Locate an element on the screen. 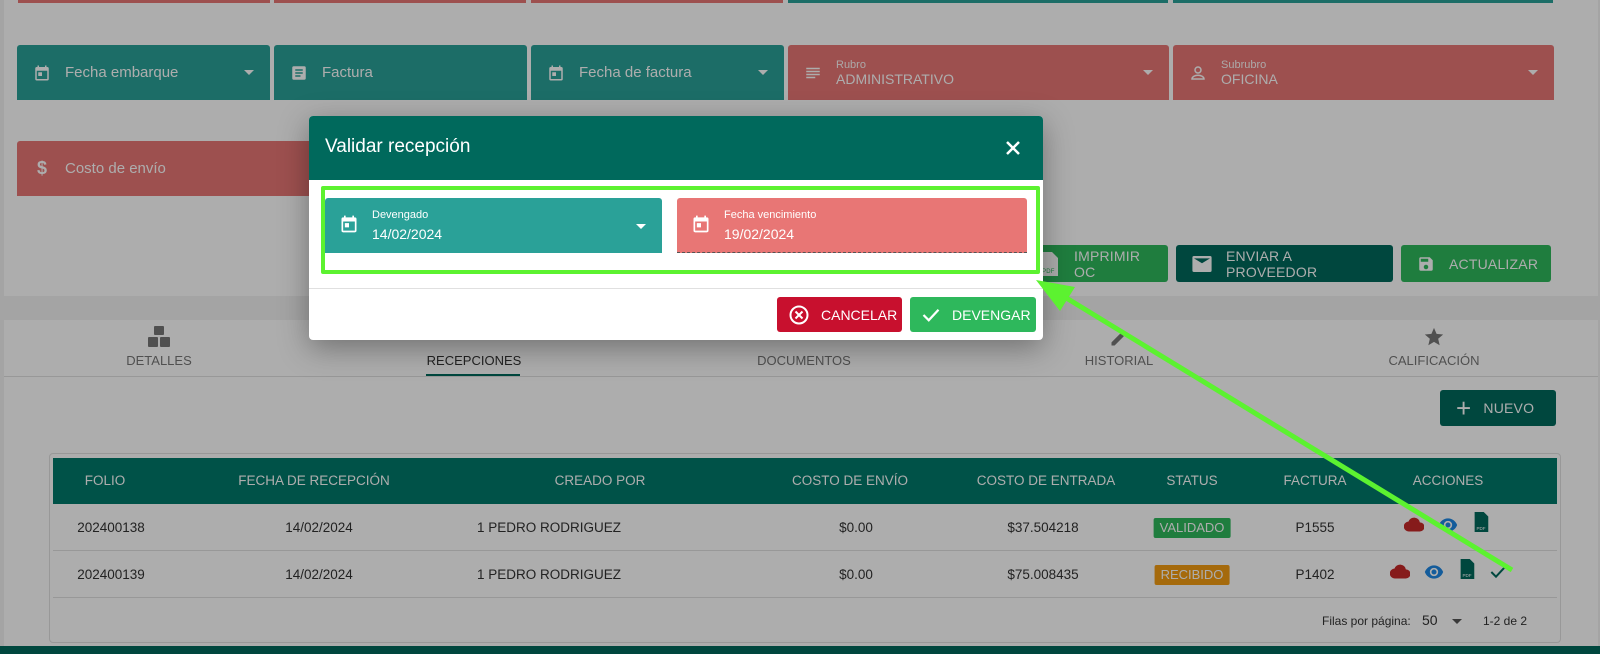  devengar-label: DEVENGAR is located at coordinates (991, 314).